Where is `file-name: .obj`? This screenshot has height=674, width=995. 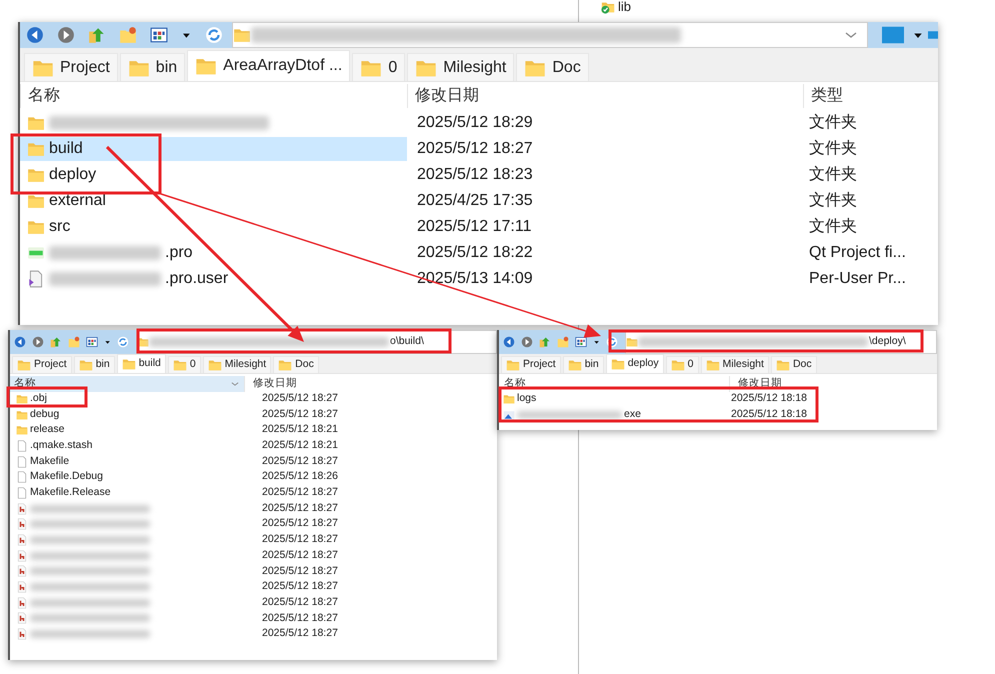
file-name: .obj is located at coordinates (38, 398).